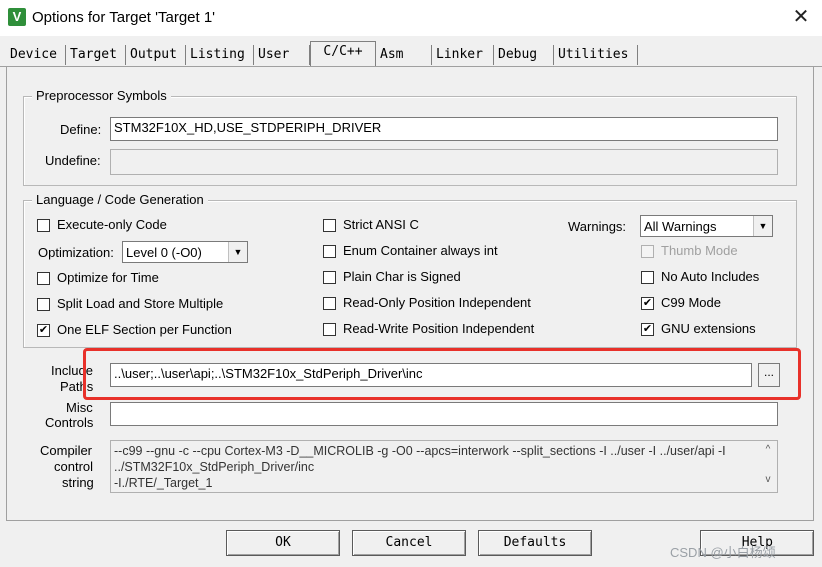 The width and height of the screenshot is (822, 567). Describe the element at coordinates (691, 302) in the screenshot. I see `c99-mode-label: C99 Mode` at that location.